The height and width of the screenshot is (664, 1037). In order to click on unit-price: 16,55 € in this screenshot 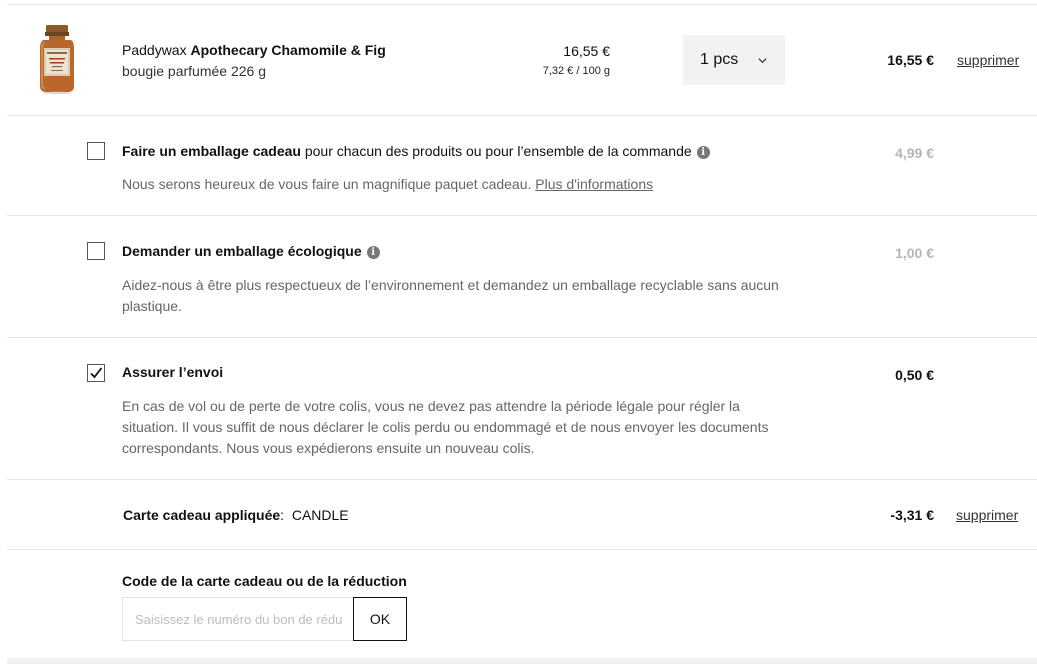, I will do `click(586, 51)`.